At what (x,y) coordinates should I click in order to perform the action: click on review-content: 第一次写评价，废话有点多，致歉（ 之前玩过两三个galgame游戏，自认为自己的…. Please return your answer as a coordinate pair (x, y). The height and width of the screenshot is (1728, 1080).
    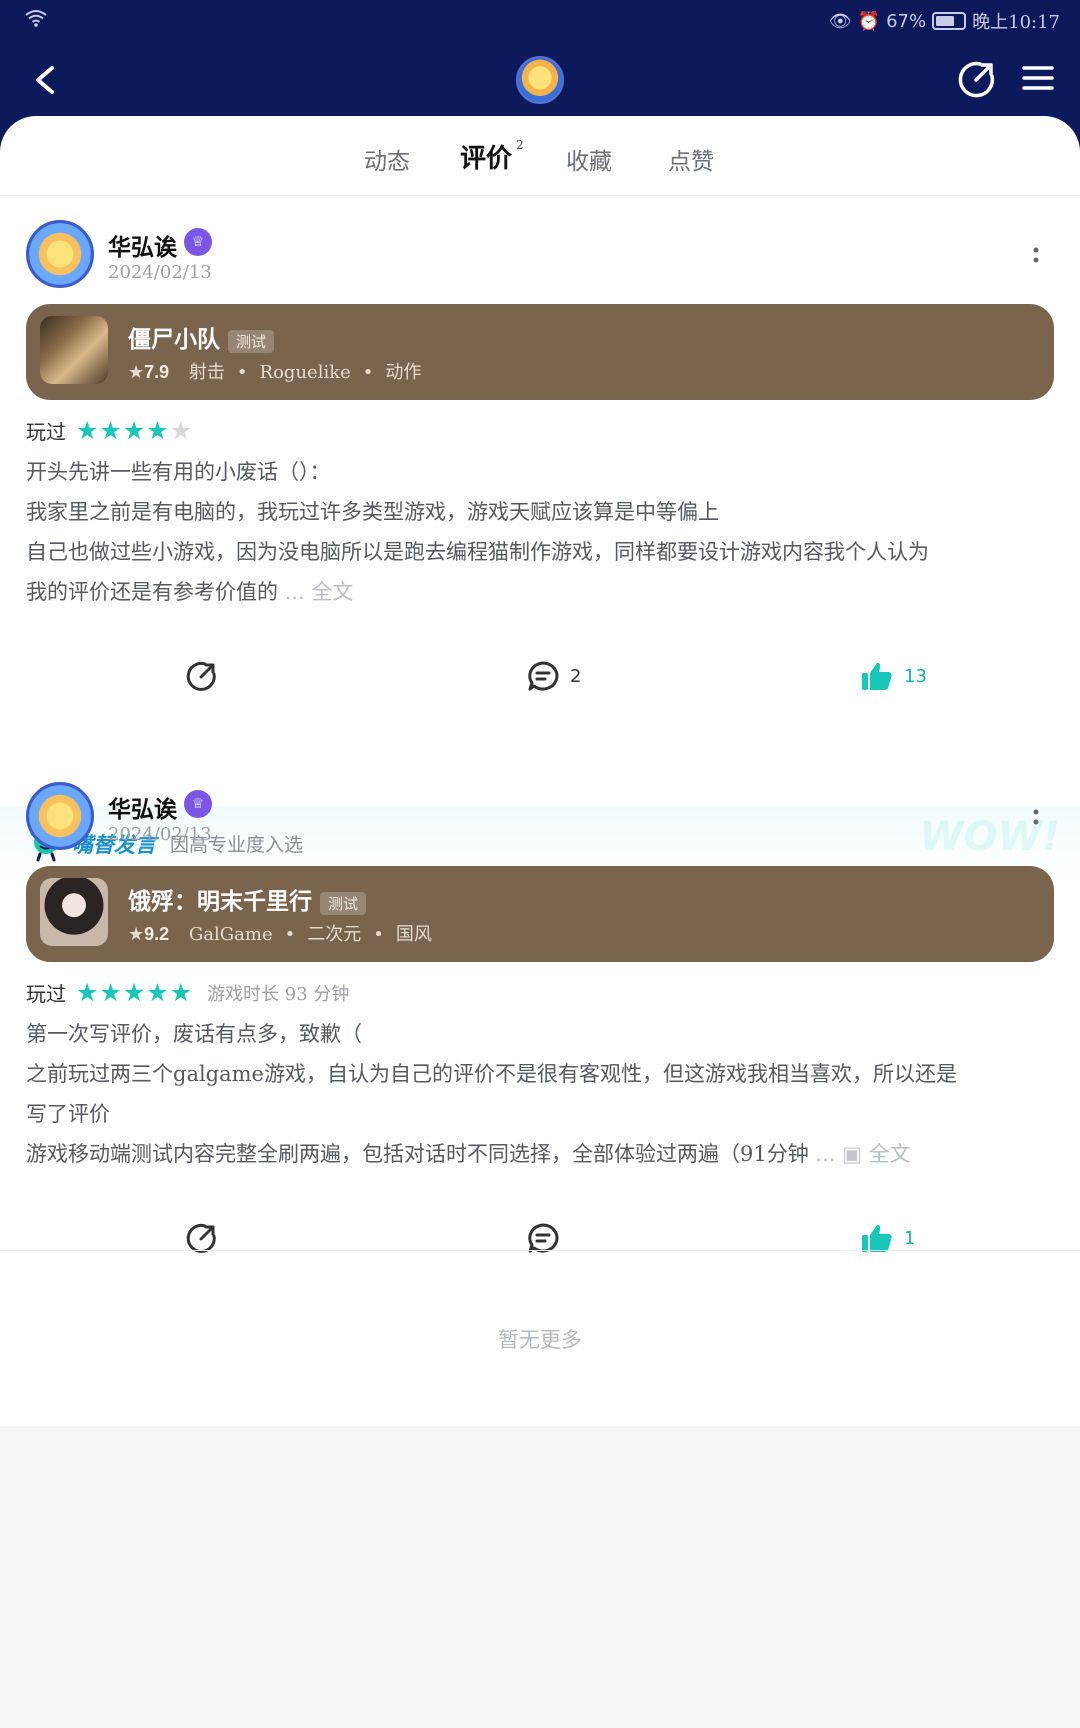
    Looking at the image, I should click on (541, 1094).